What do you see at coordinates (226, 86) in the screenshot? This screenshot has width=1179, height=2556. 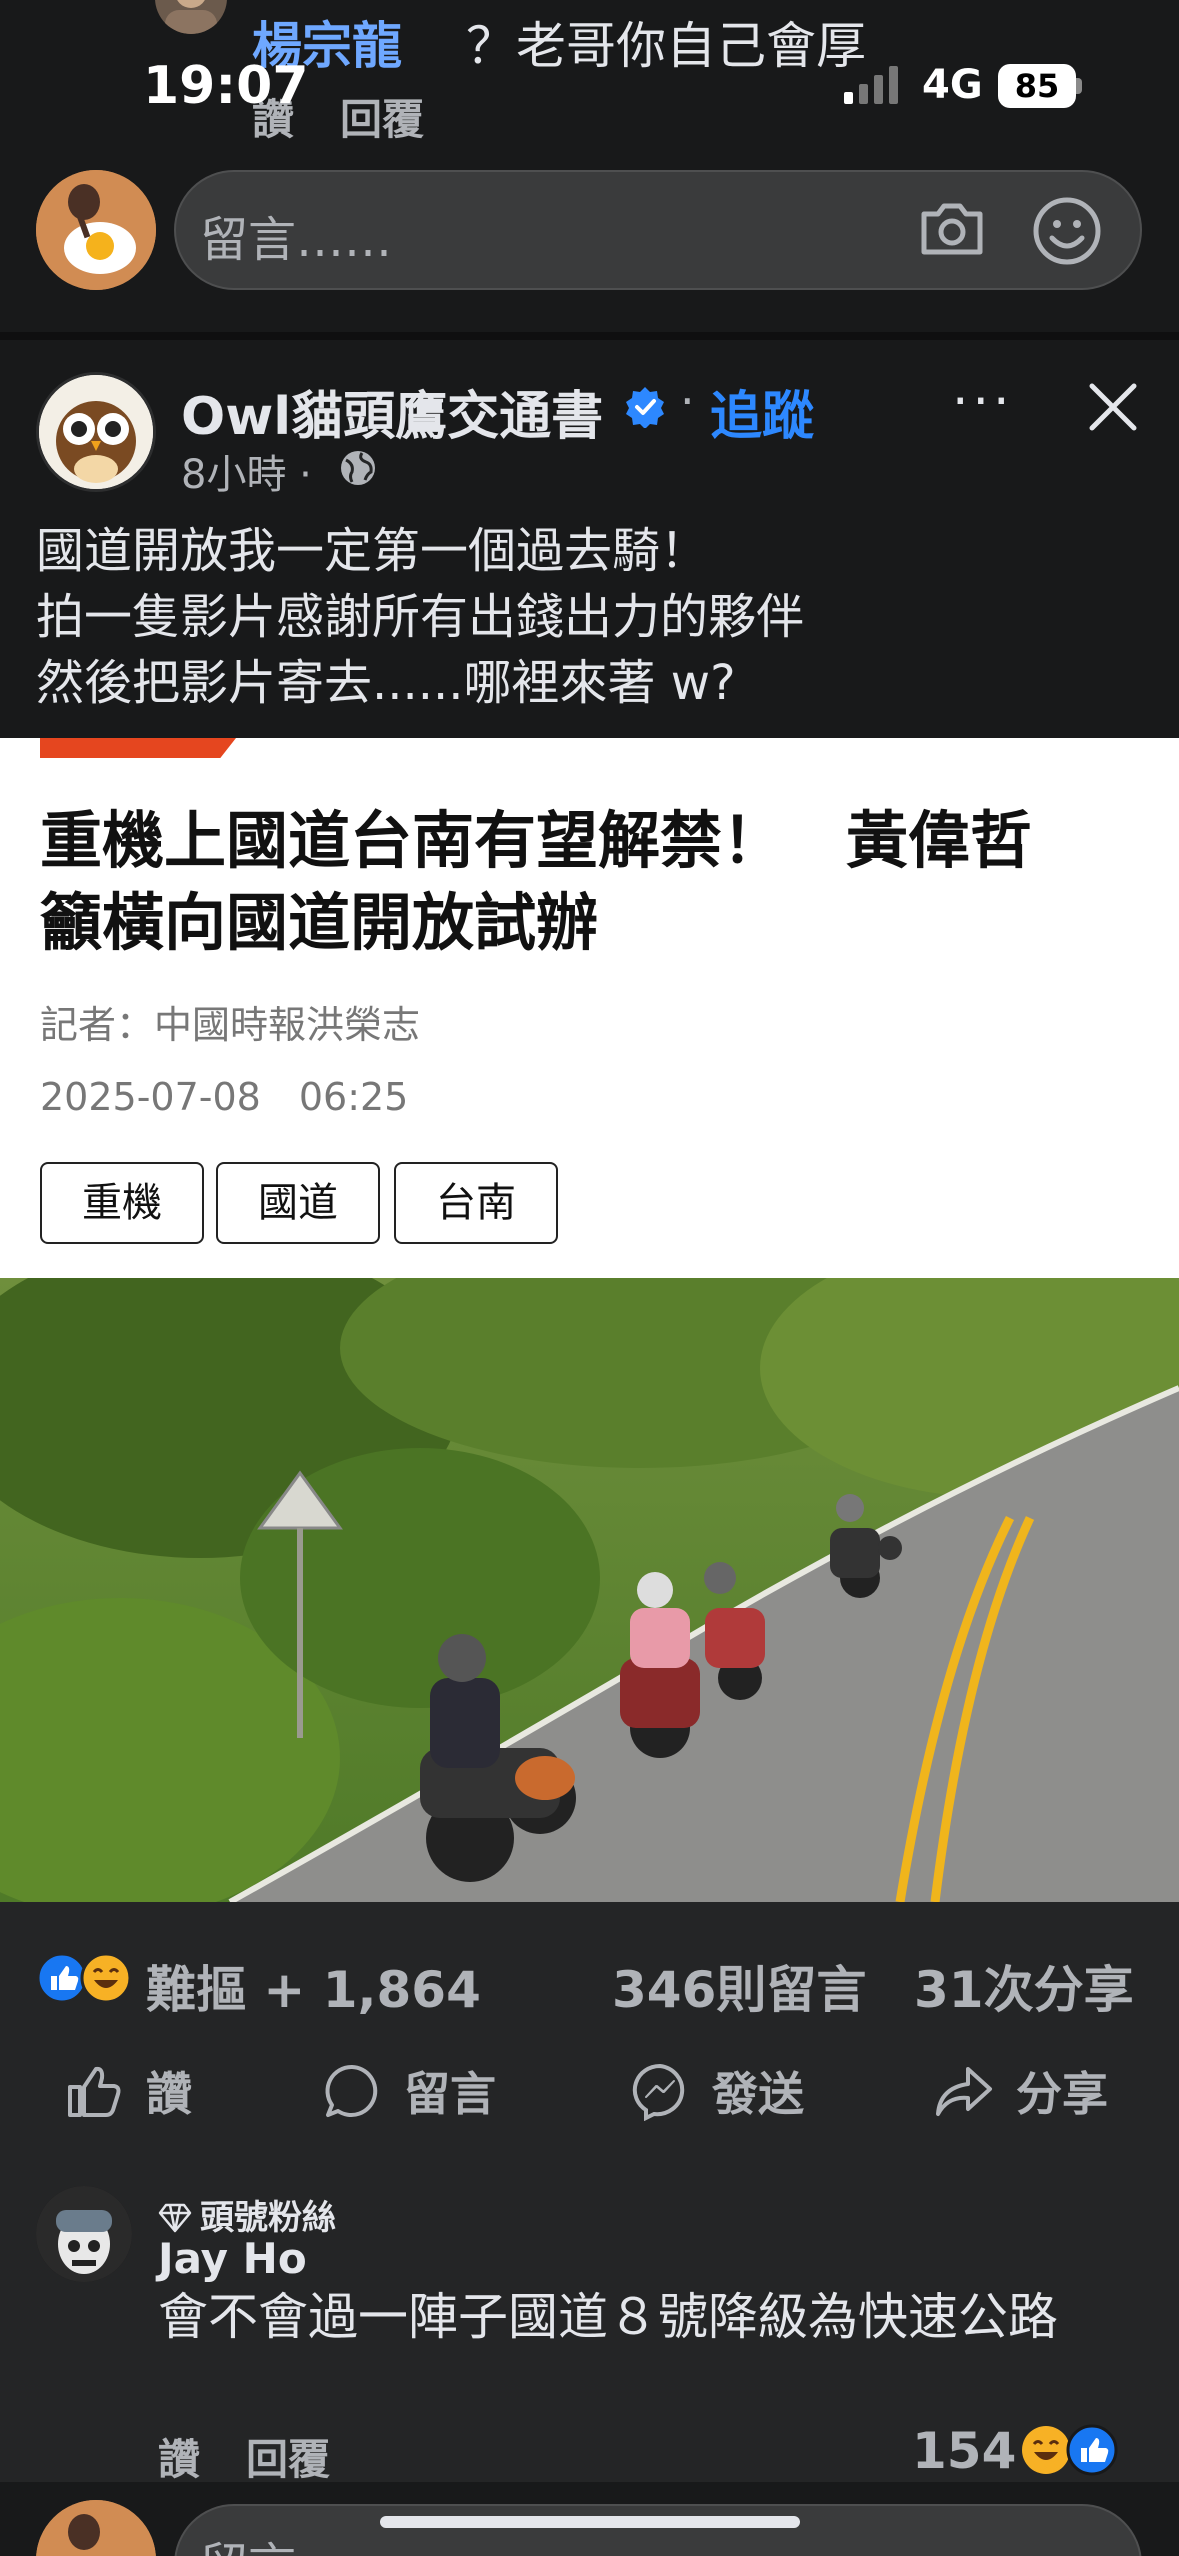 I see `status-time: 19:07` at bounding box center [226, 86].